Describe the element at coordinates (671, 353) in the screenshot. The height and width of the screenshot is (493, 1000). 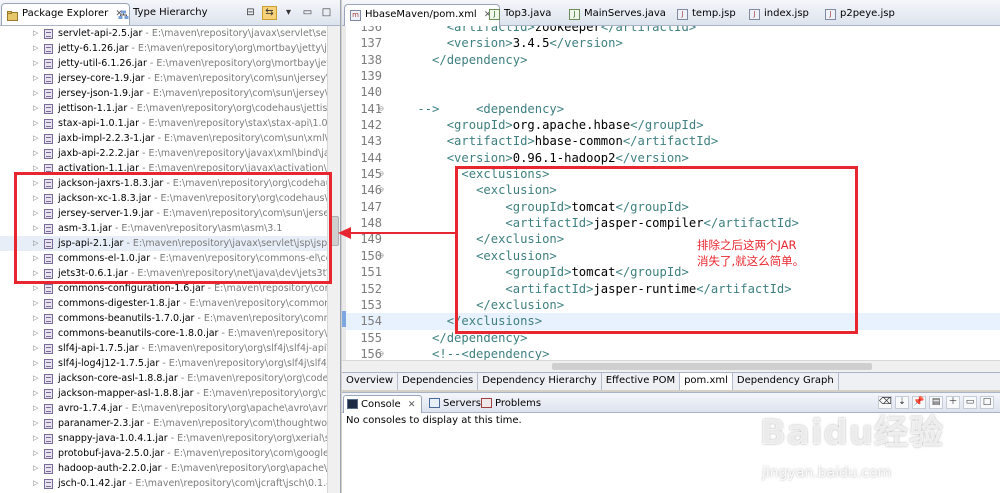
I see `code-line: 156 ⊖ <!--<dependency>` at that location.